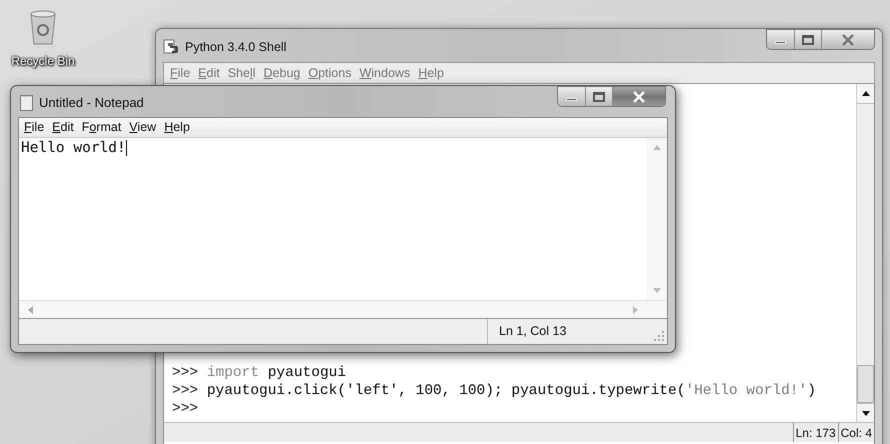  What do you see at coordinates (43, 61) in the screenshot?
I see `desktop-icon-label: Recycle Bin` at bounding box center [43, 61].